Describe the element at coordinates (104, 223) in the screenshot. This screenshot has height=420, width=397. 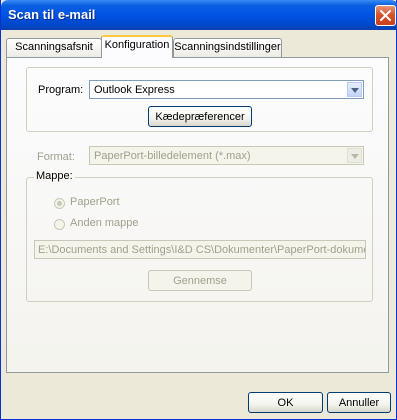
I see `other-folder-radio-label: Anden mappe` at that location.